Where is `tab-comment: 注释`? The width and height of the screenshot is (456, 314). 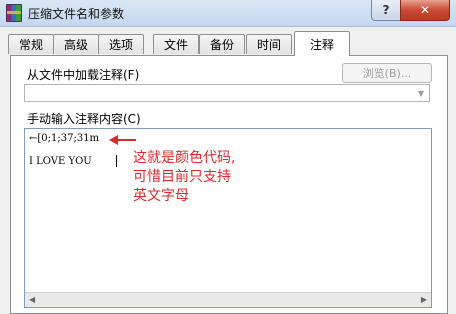
tab-comment: 注释 is located at coordinates (322, 43).